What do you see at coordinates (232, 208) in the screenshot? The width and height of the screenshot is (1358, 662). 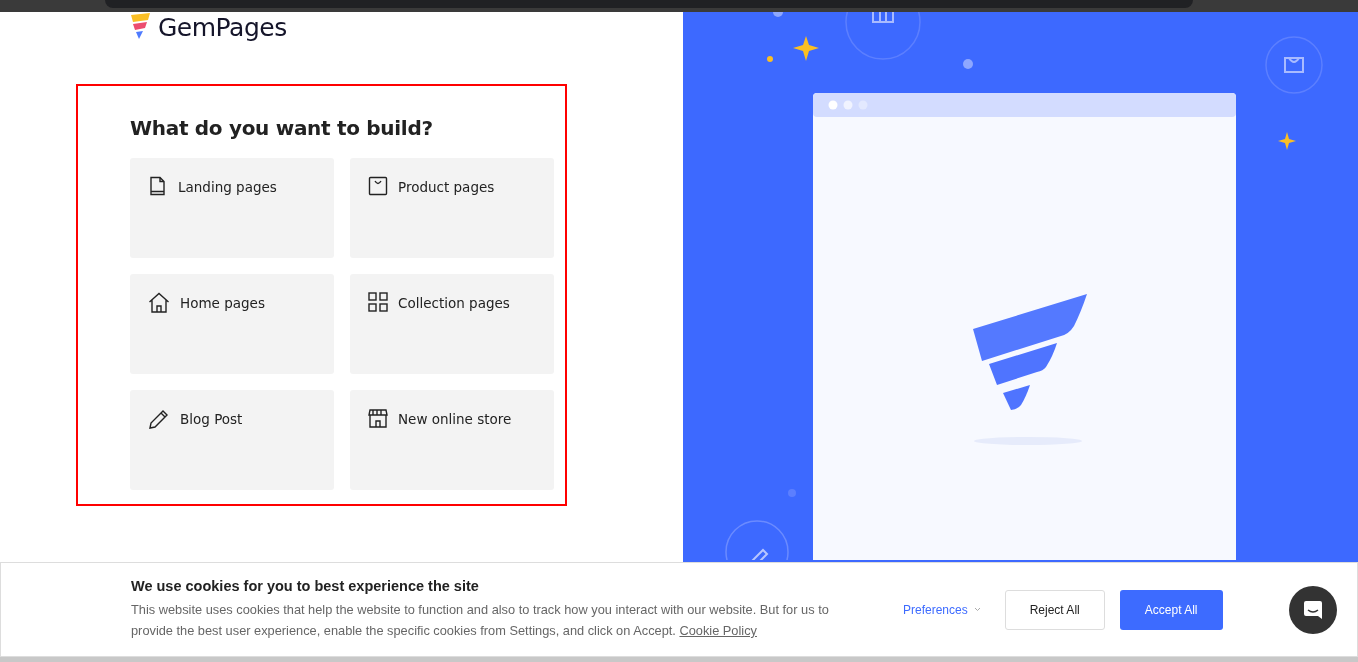 I see `page-type-card: Landing pages` at bounding box center [232, 208].